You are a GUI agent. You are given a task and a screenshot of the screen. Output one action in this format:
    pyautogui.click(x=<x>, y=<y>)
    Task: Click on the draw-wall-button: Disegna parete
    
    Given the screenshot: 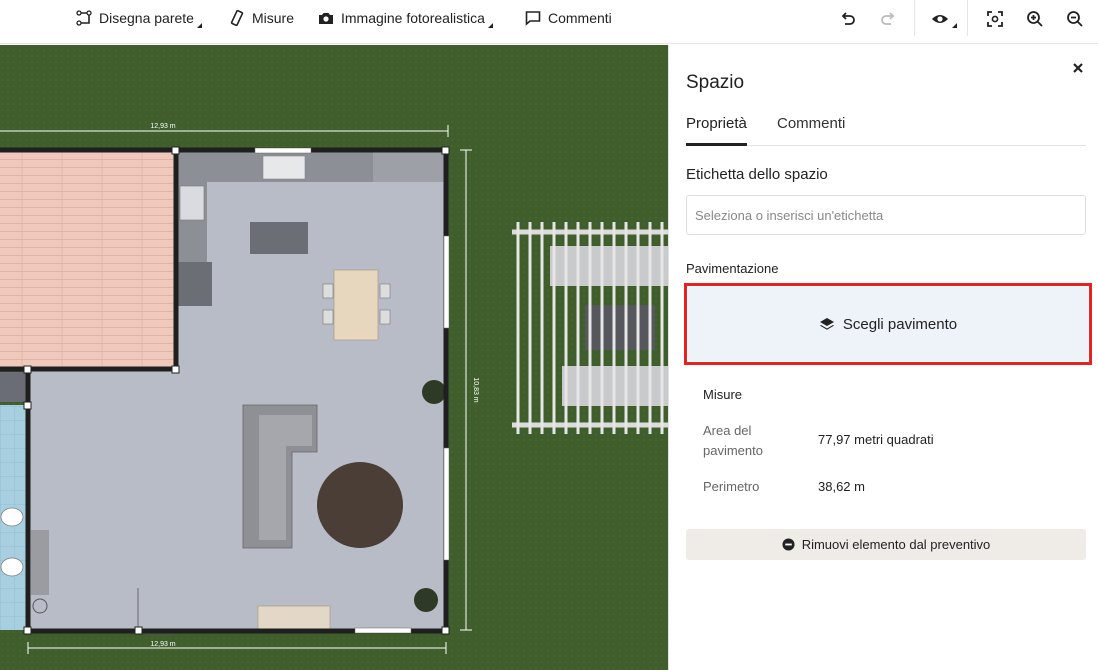 What is the action you would take?
    pyautogui.click(x=139, y=18)
    